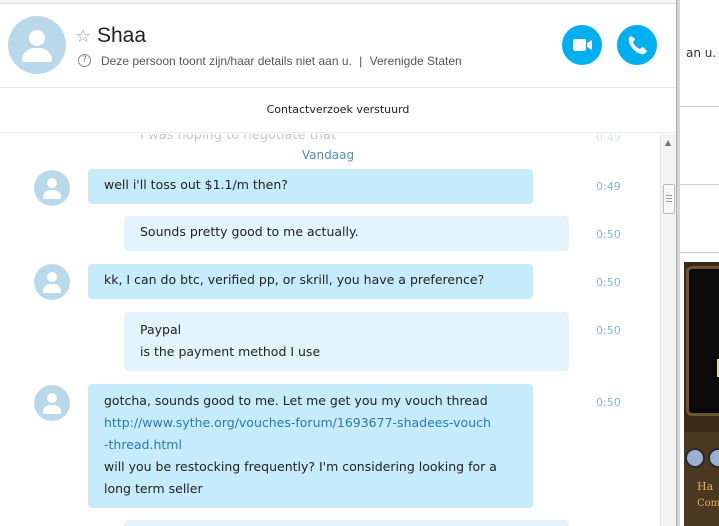 This screenshot has width=719, height=526. Describe the element at coordinates (346, 523) in the screenshot. I see `message-bubble-outgoing-partial` at that location.